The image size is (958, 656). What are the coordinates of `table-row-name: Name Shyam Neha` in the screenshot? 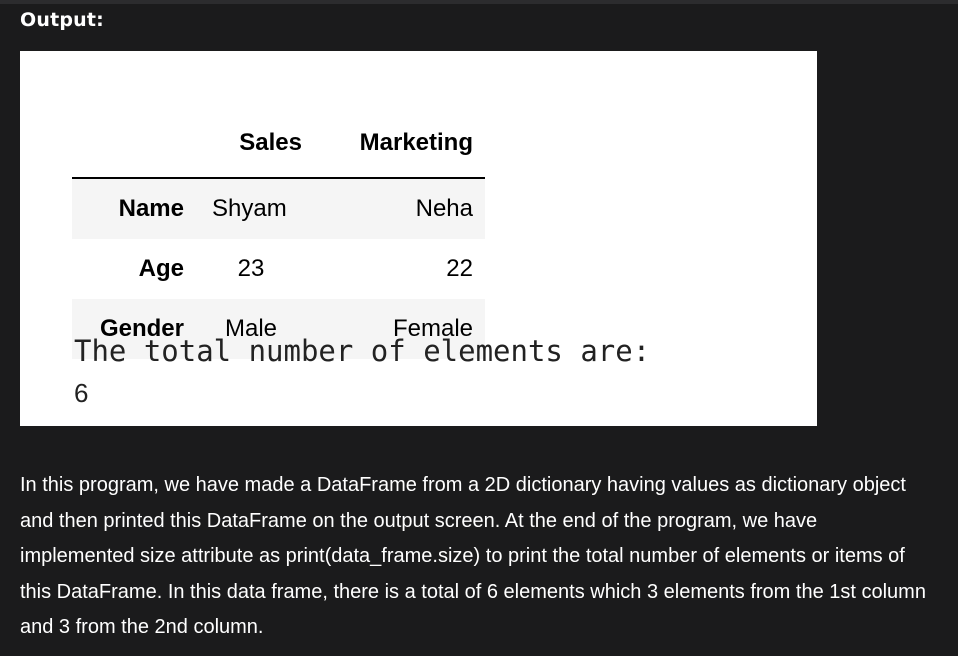 It's located at (278, 208).